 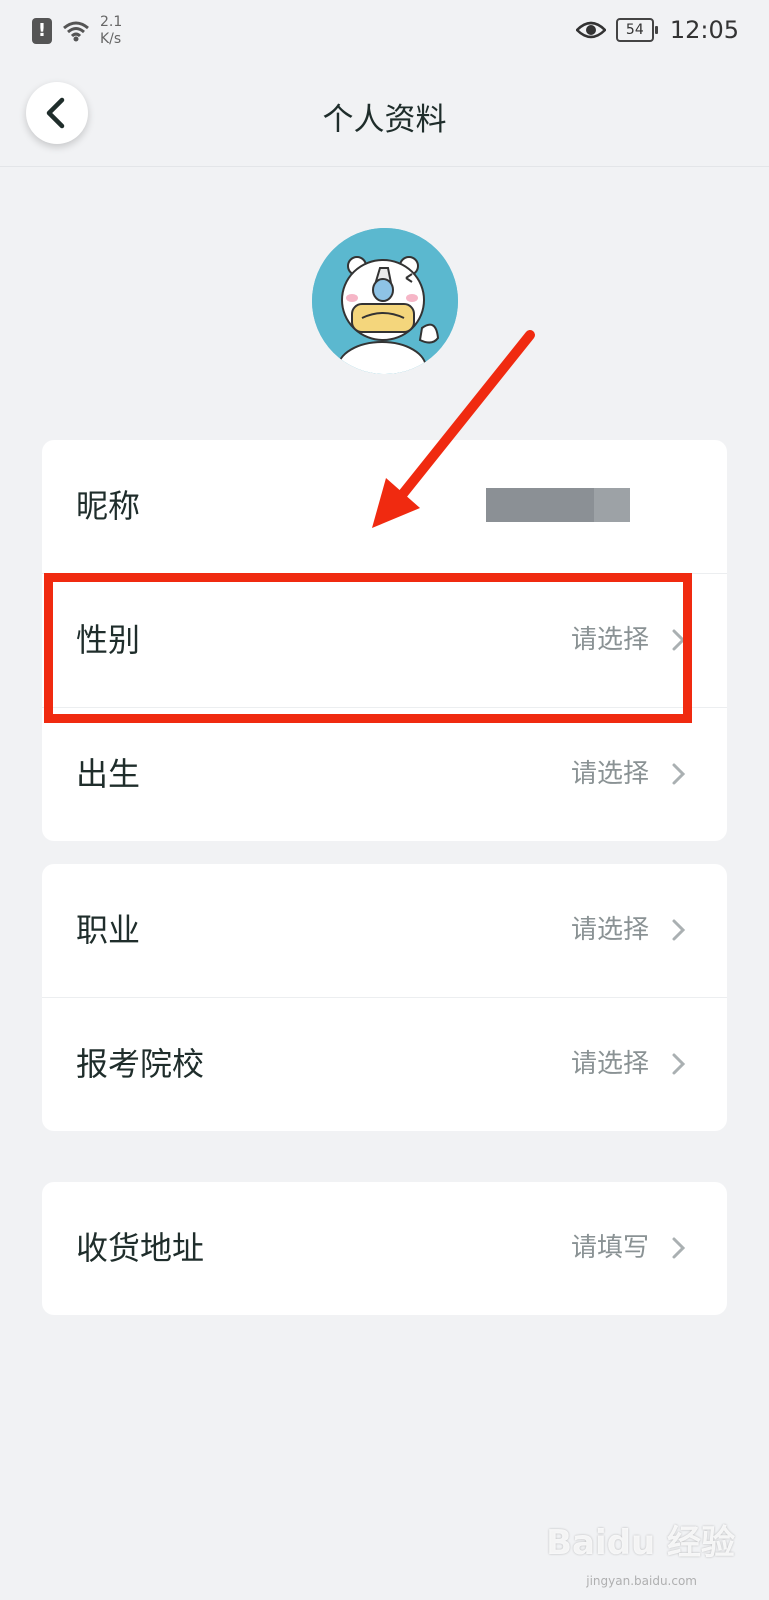 I want to click on alert-icon: !, so click(x=42, y=31).